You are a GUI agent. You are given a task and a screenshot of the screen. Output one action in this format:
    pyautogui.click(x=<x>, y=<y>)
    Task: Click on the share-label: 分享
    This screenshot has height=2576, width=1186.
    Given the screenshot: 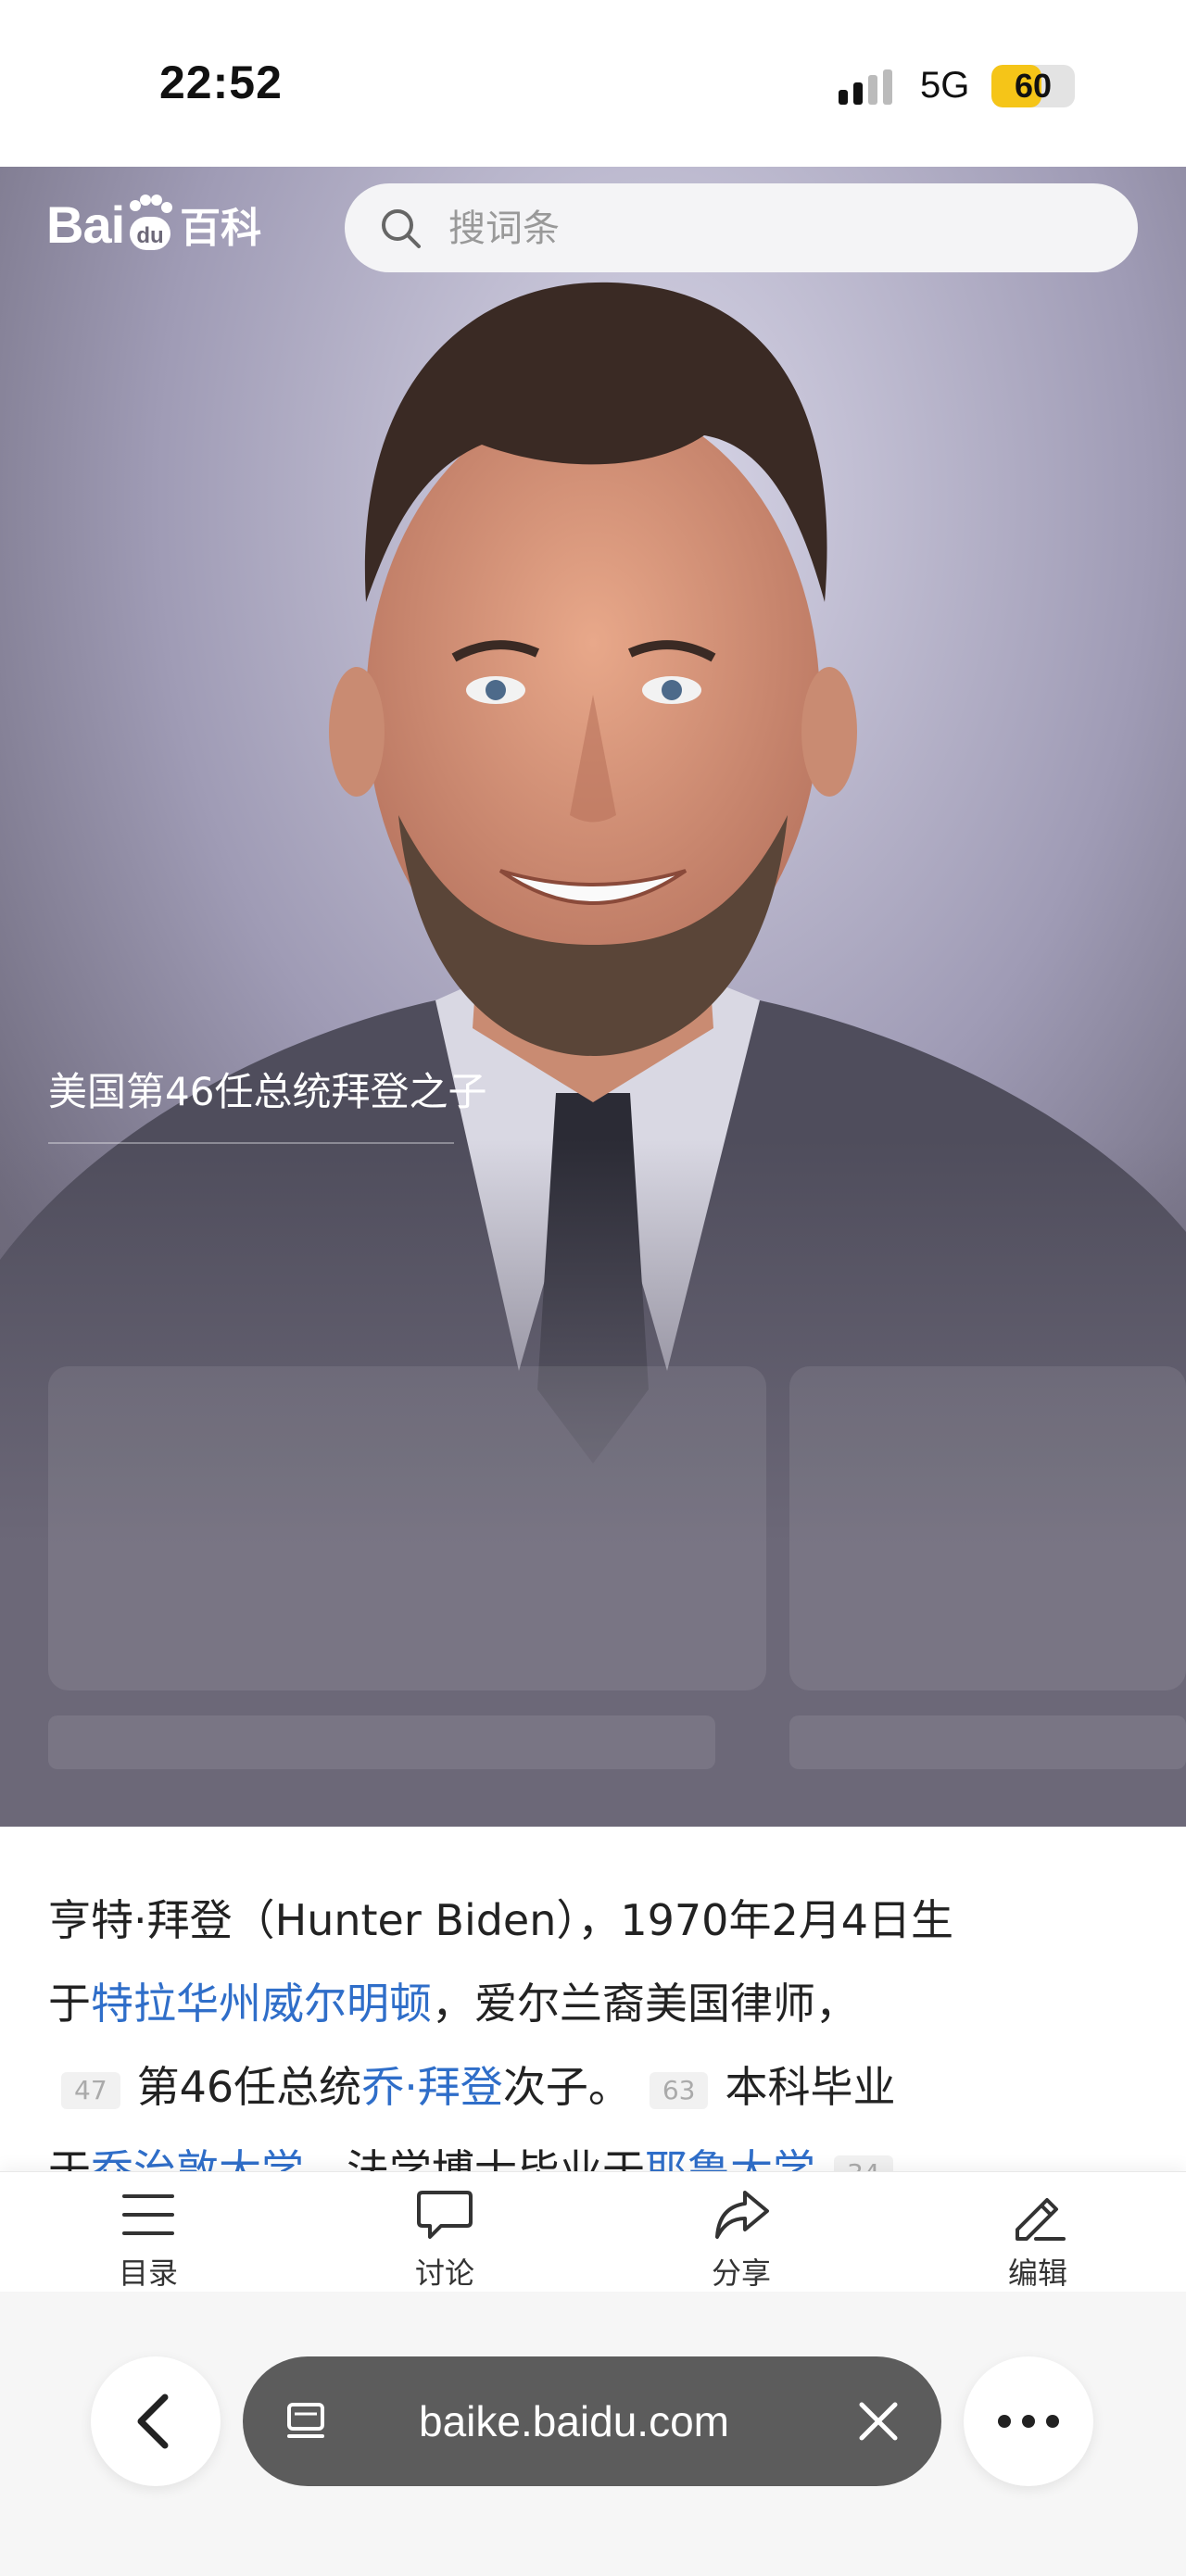 What is the action you would take?
    pyautogui.click(x=741, y=2273)
    